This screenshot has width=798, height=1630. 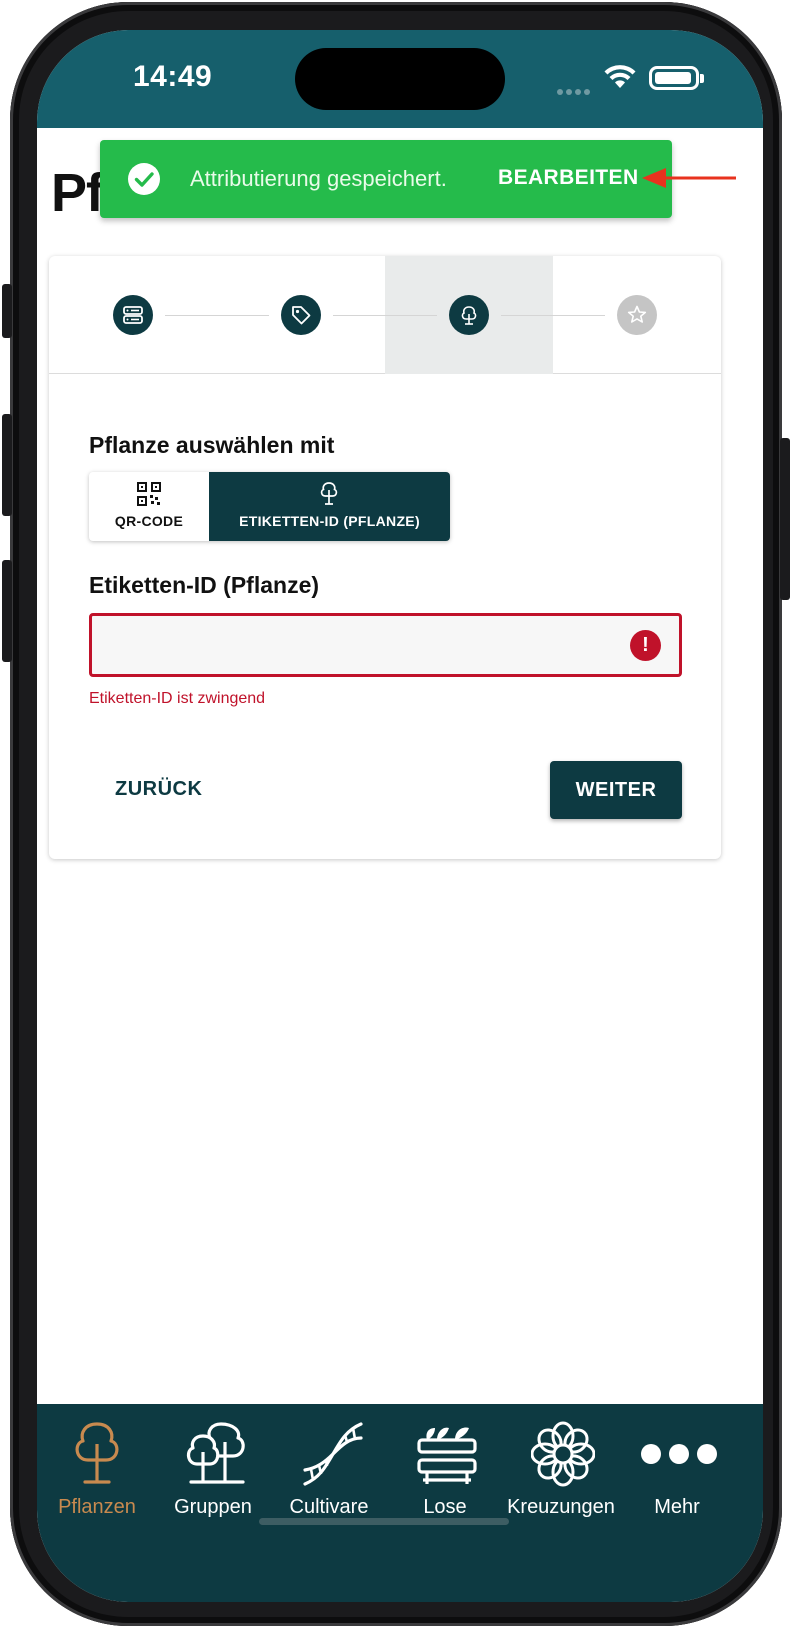 What do you see at coordinates (677, 1469) in the screenshot?
I see `nav-item-mehr: Mehr` at bounding box center [677, 1469].